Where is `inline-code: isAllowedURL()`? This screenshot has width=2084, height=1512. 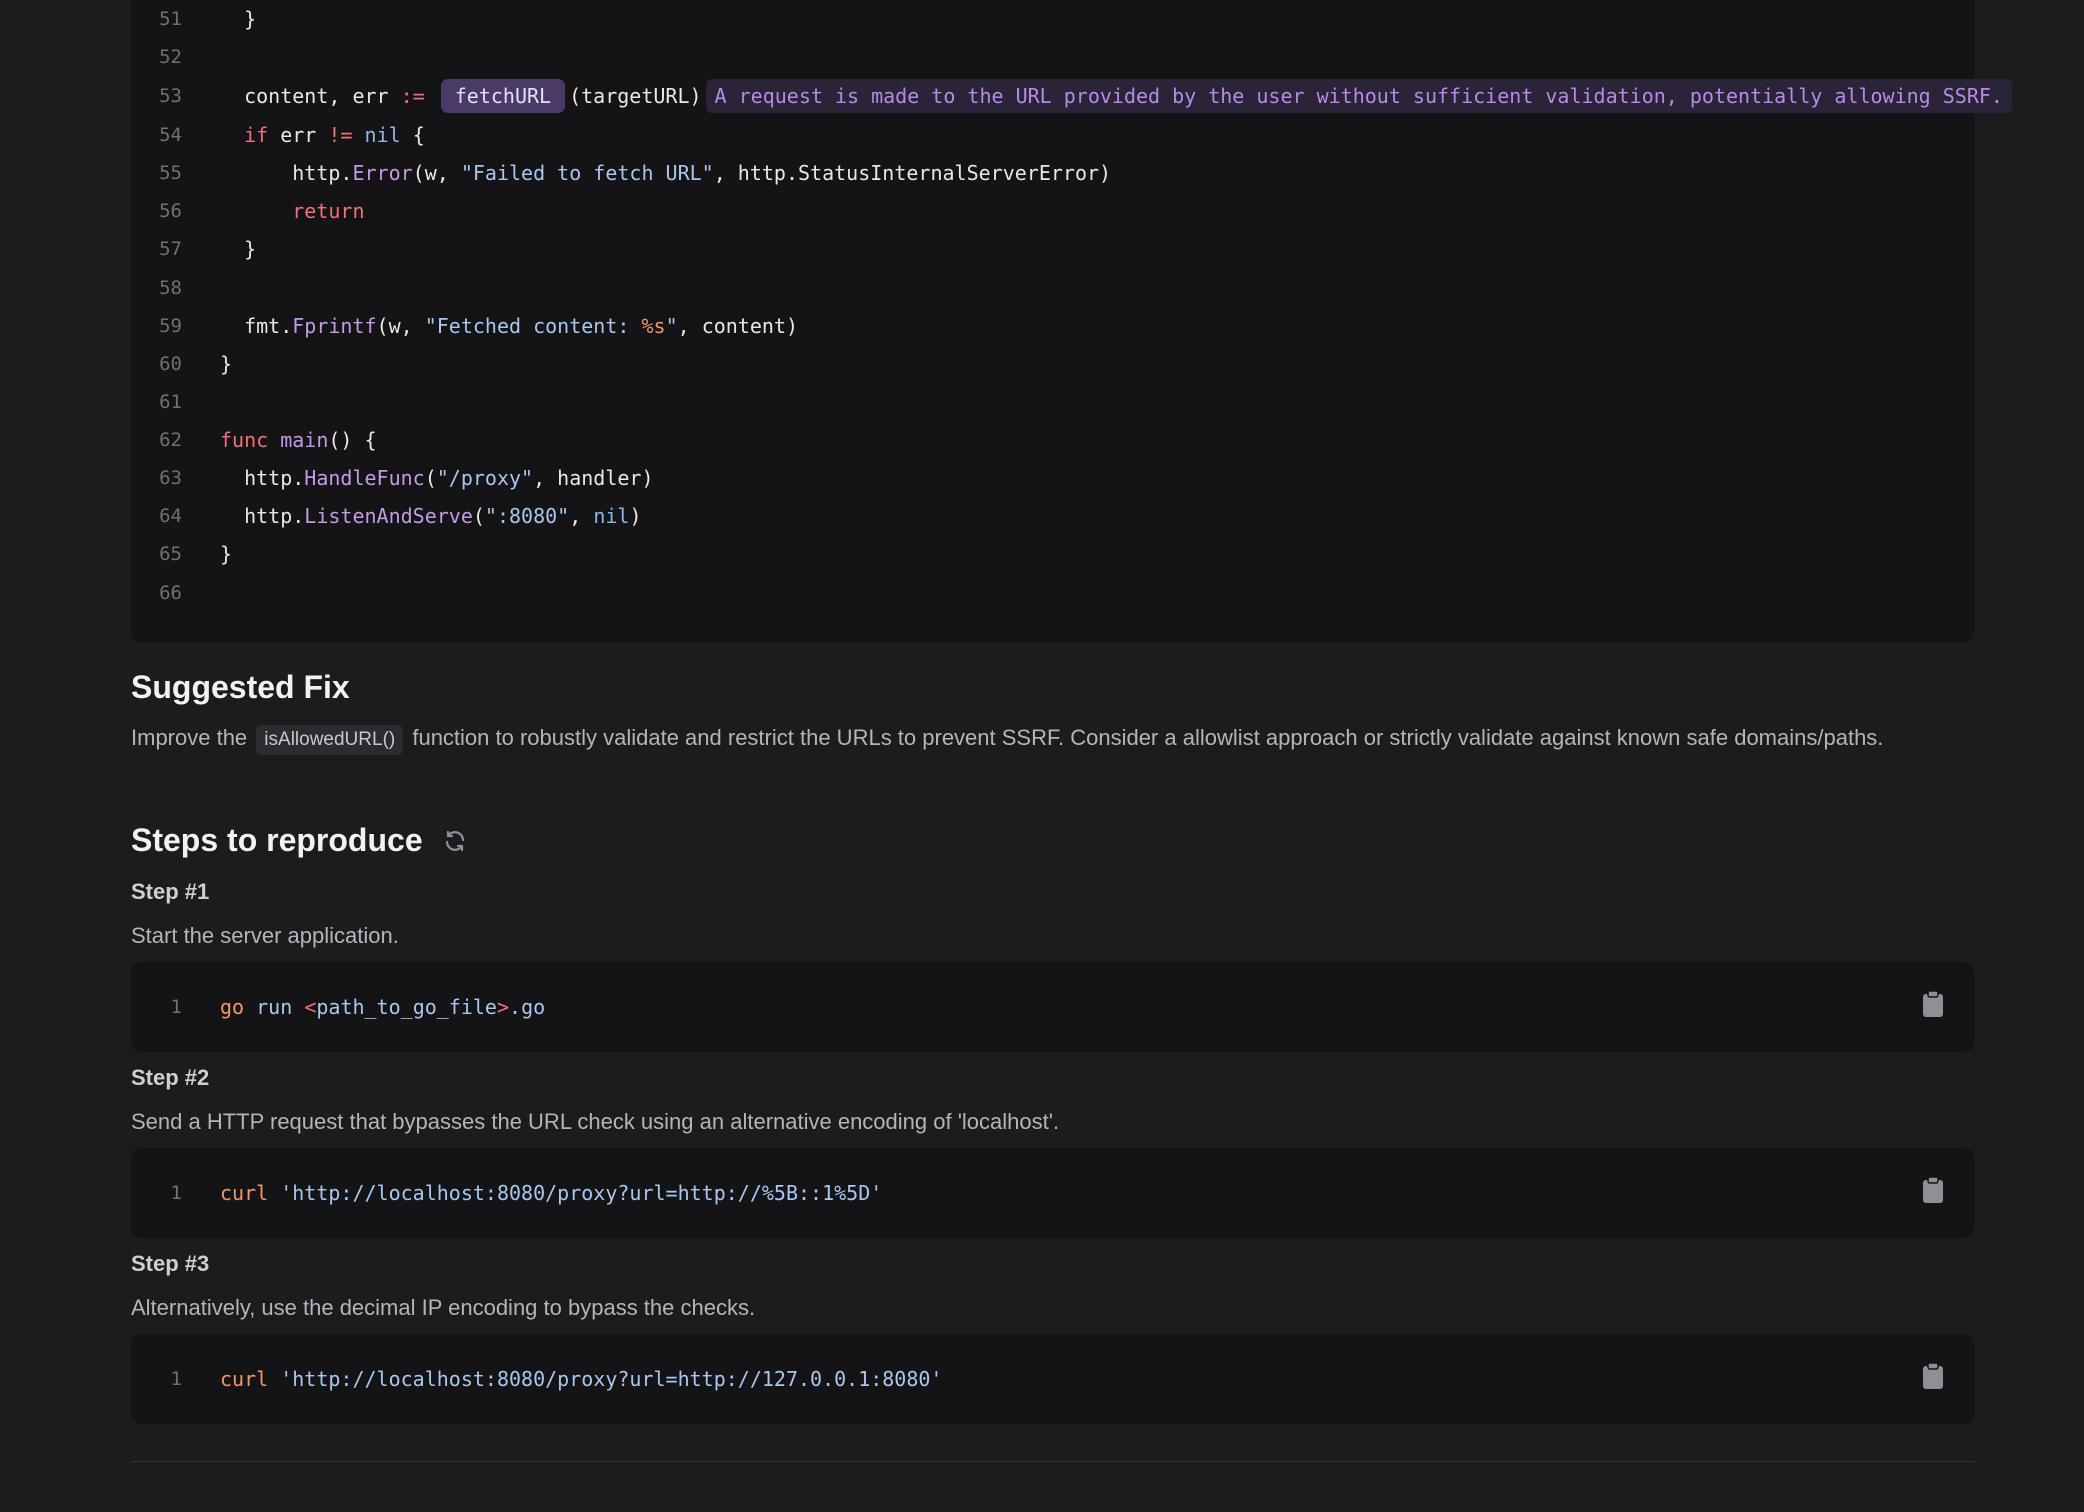
inline-code: isAllowedURL() is located at coordinates (330, 740).